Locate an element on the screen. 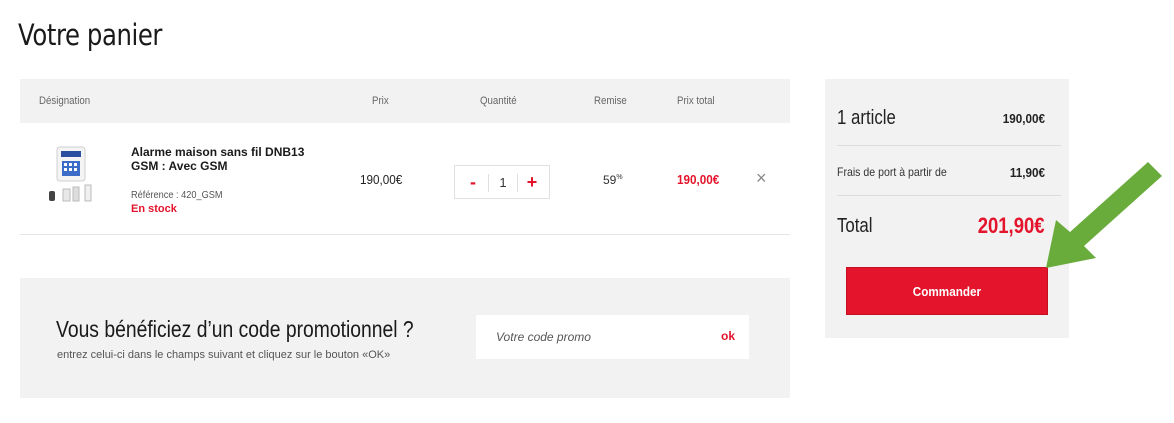 This screenshot has width=1174, height=423. quantity-decrease-button: - is located at coordinates (473, 182).